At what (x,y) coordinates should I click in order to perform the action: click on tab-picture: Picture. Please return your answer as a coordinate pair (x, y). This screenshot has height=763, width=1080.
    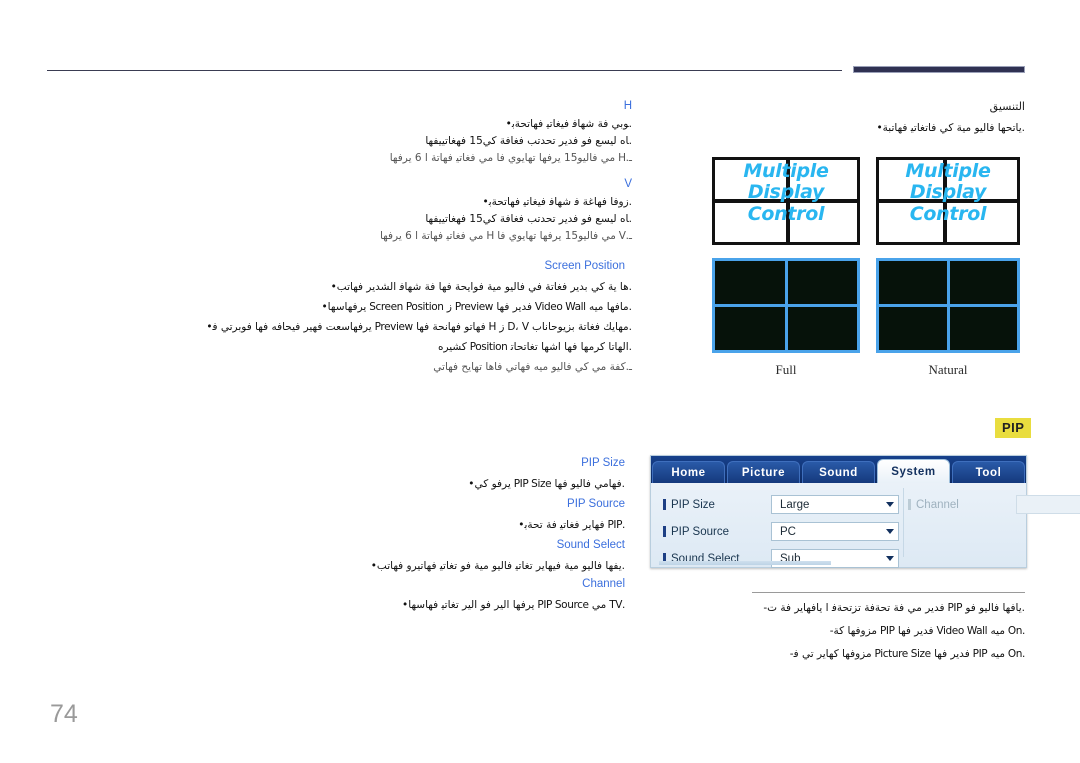
    Looking at the image, I should click on (763, 472).